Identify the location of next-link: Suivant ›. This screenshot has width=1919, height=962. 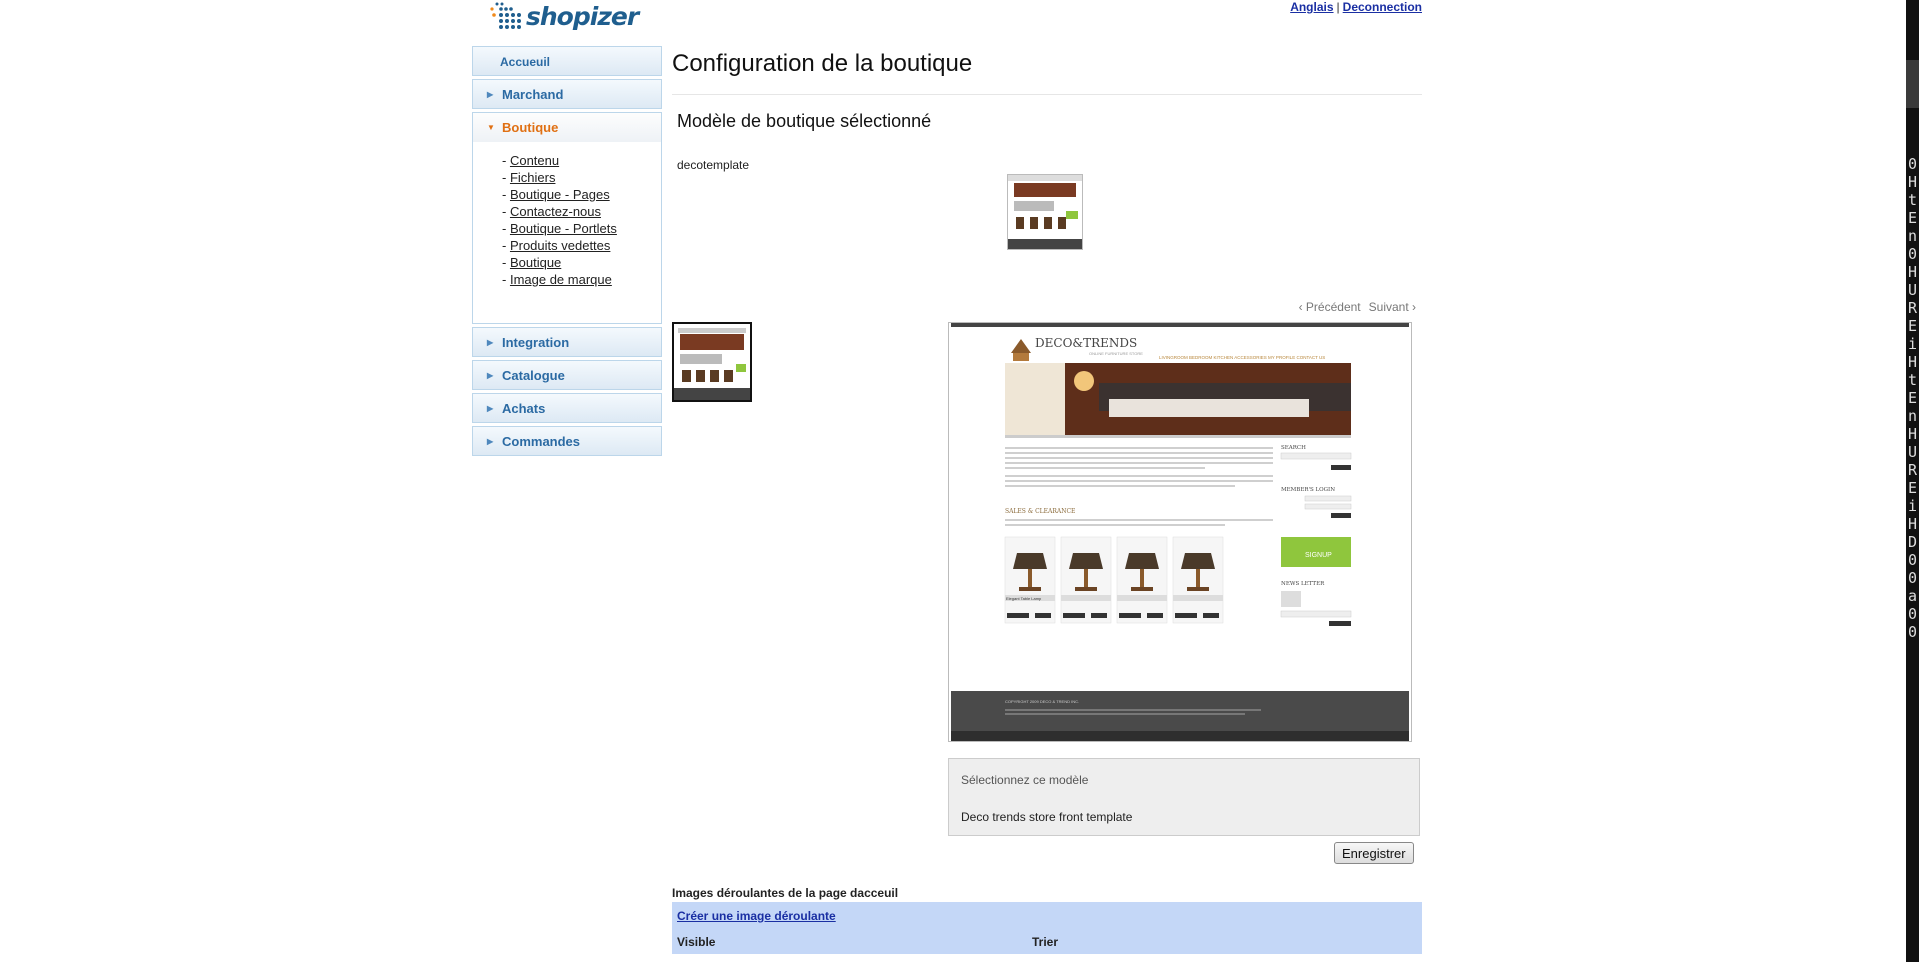
(1392, 307).